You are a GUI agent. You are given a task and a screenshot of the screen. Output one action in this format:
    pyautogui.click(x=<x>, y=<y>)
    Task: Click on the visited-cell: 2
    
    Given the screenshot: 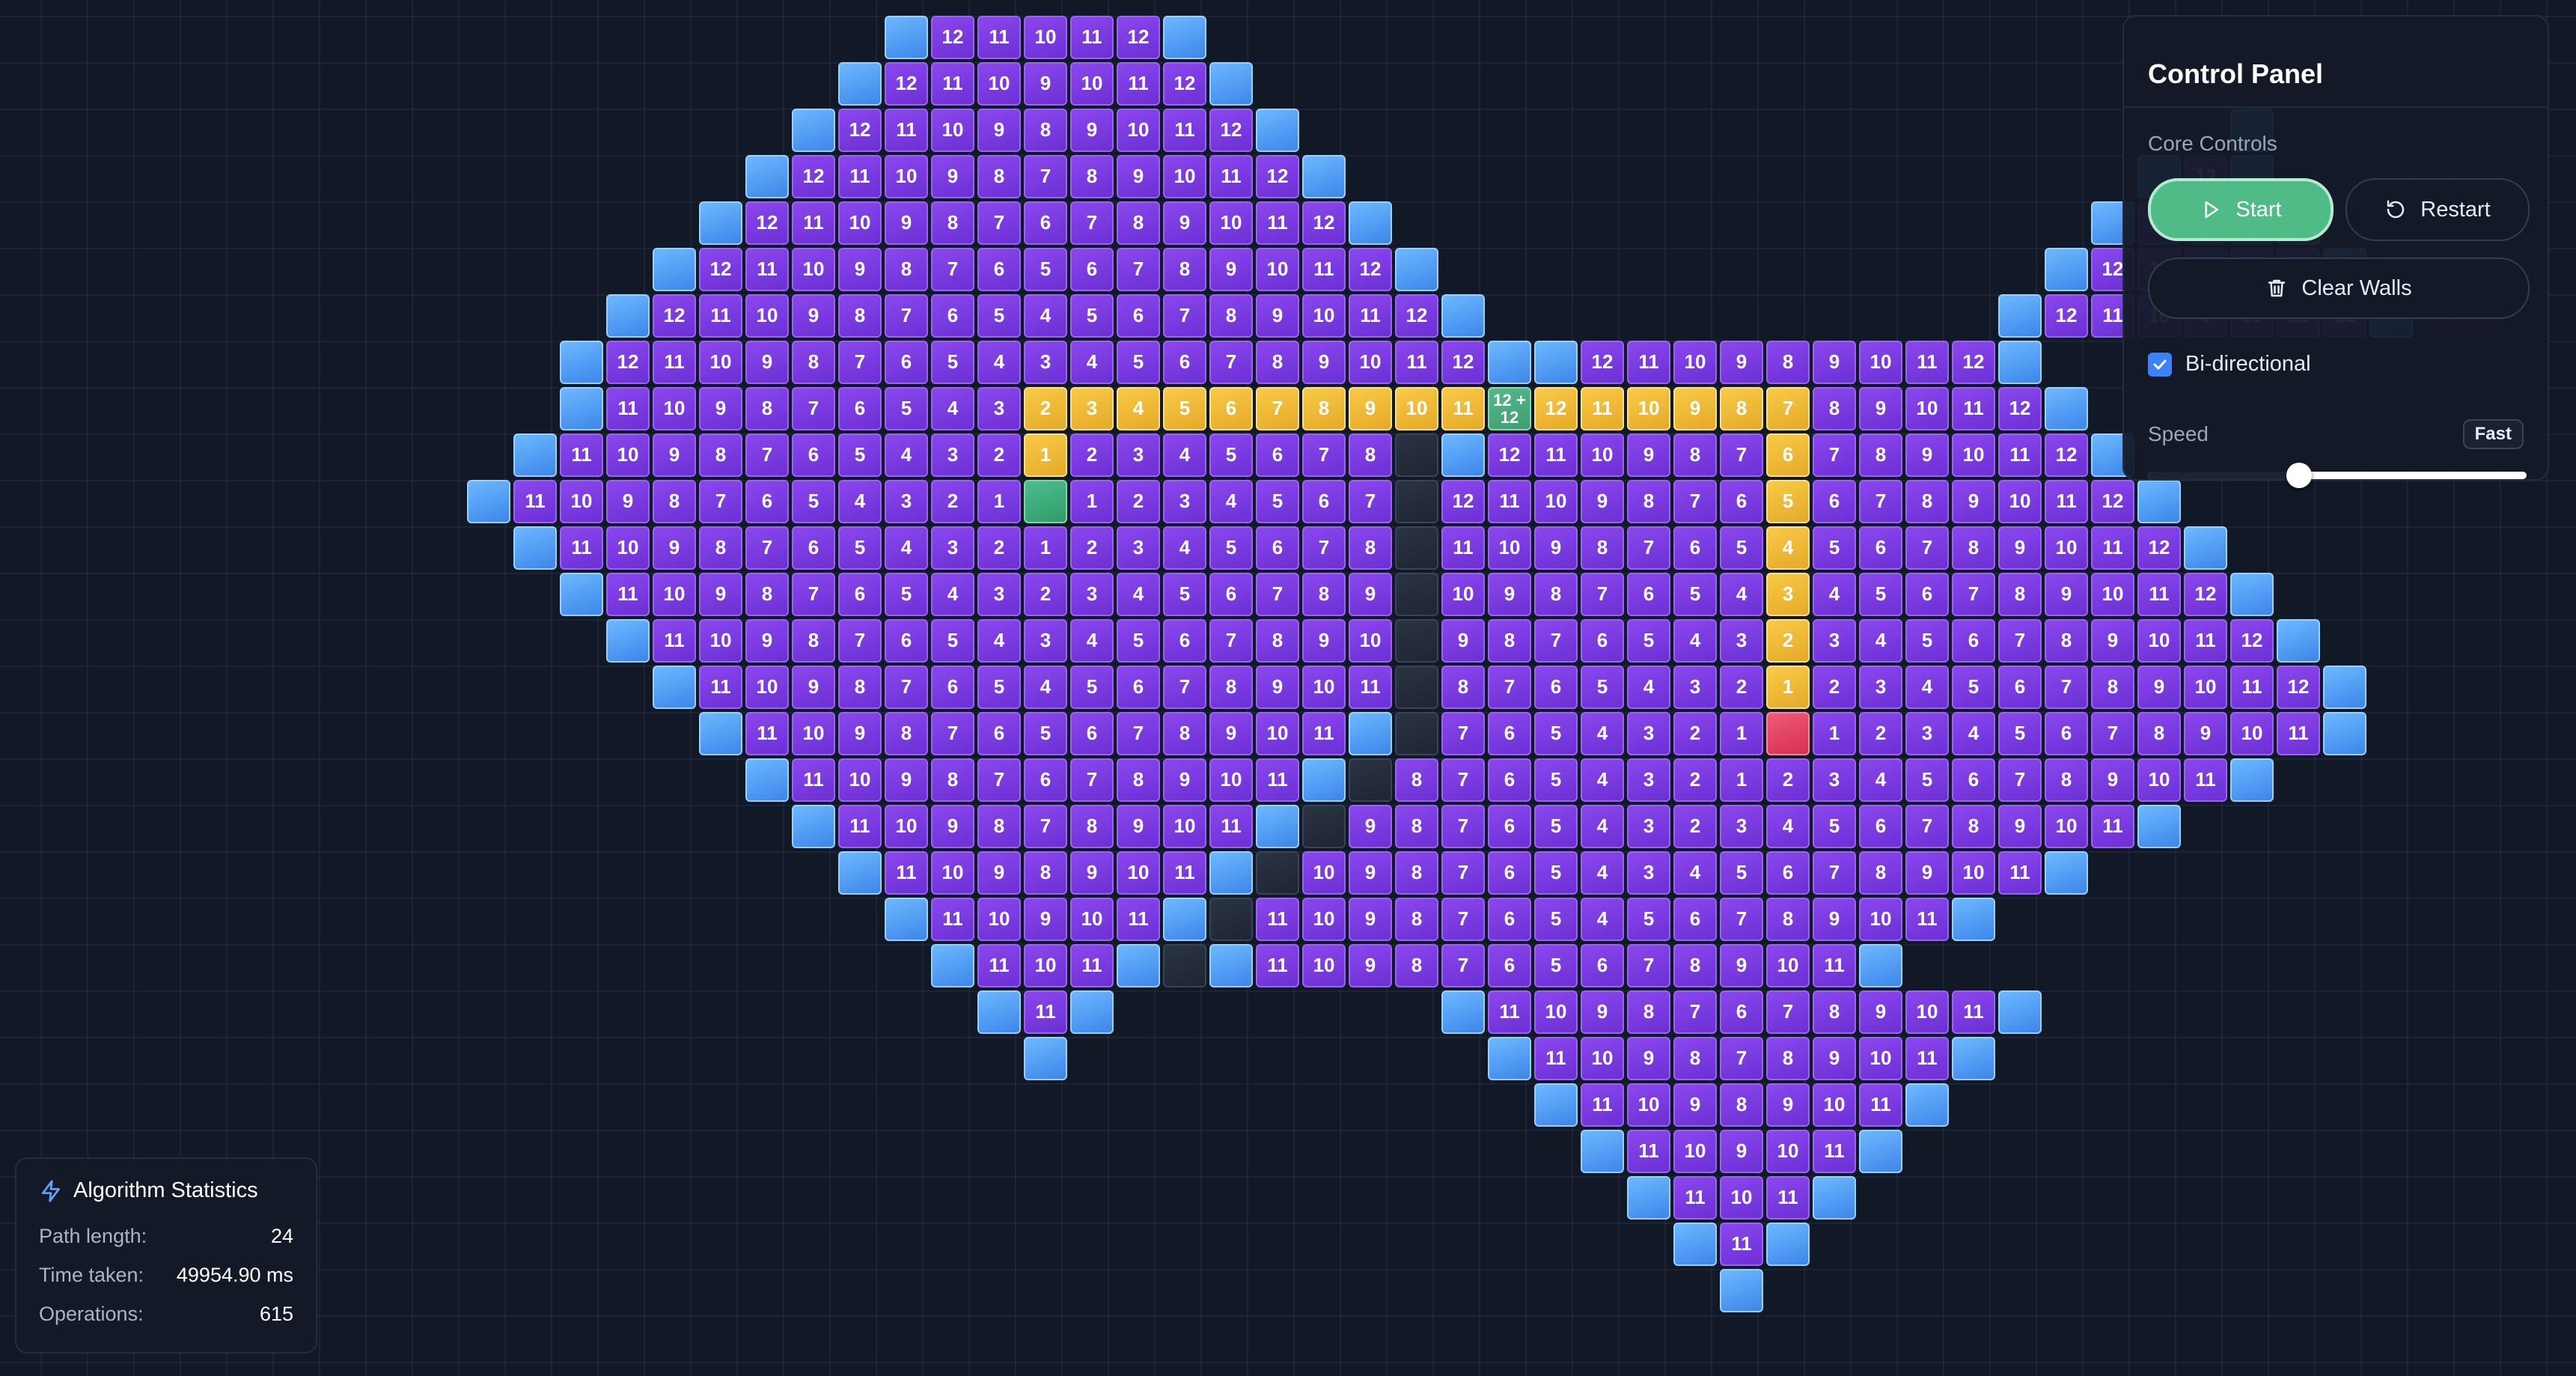 What is the action you would take?
    pyautogui.click(x=952, y=502)
    